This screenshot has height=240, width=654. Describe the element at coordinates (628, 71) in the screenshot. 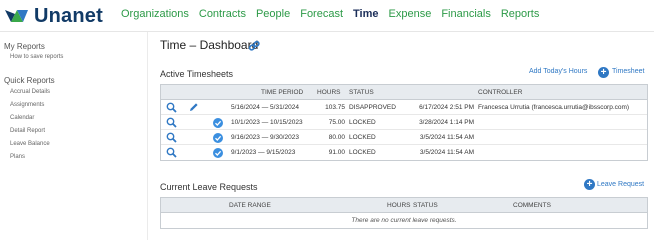

I see `add-timesheet-link: Timesheet` at that location.